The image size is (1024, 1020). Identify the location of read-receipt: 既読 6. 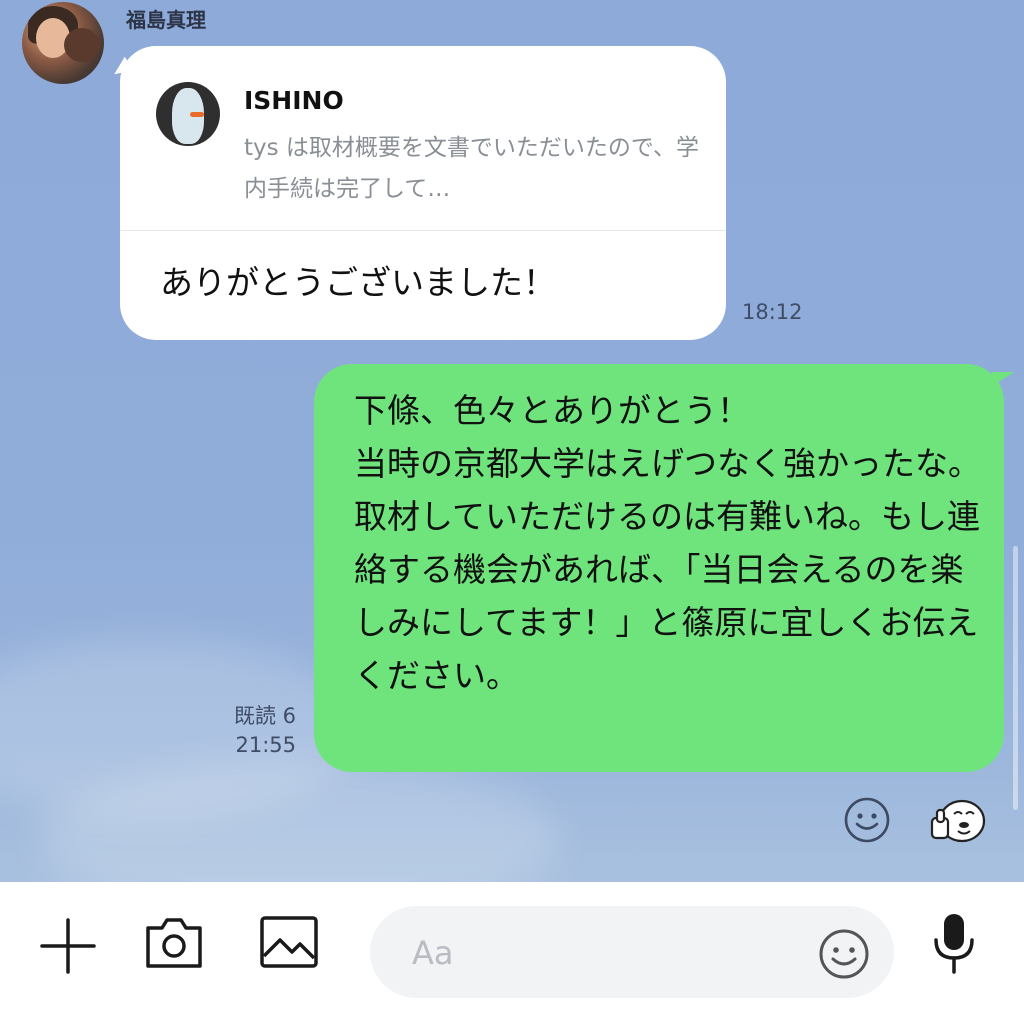
(264, 716).